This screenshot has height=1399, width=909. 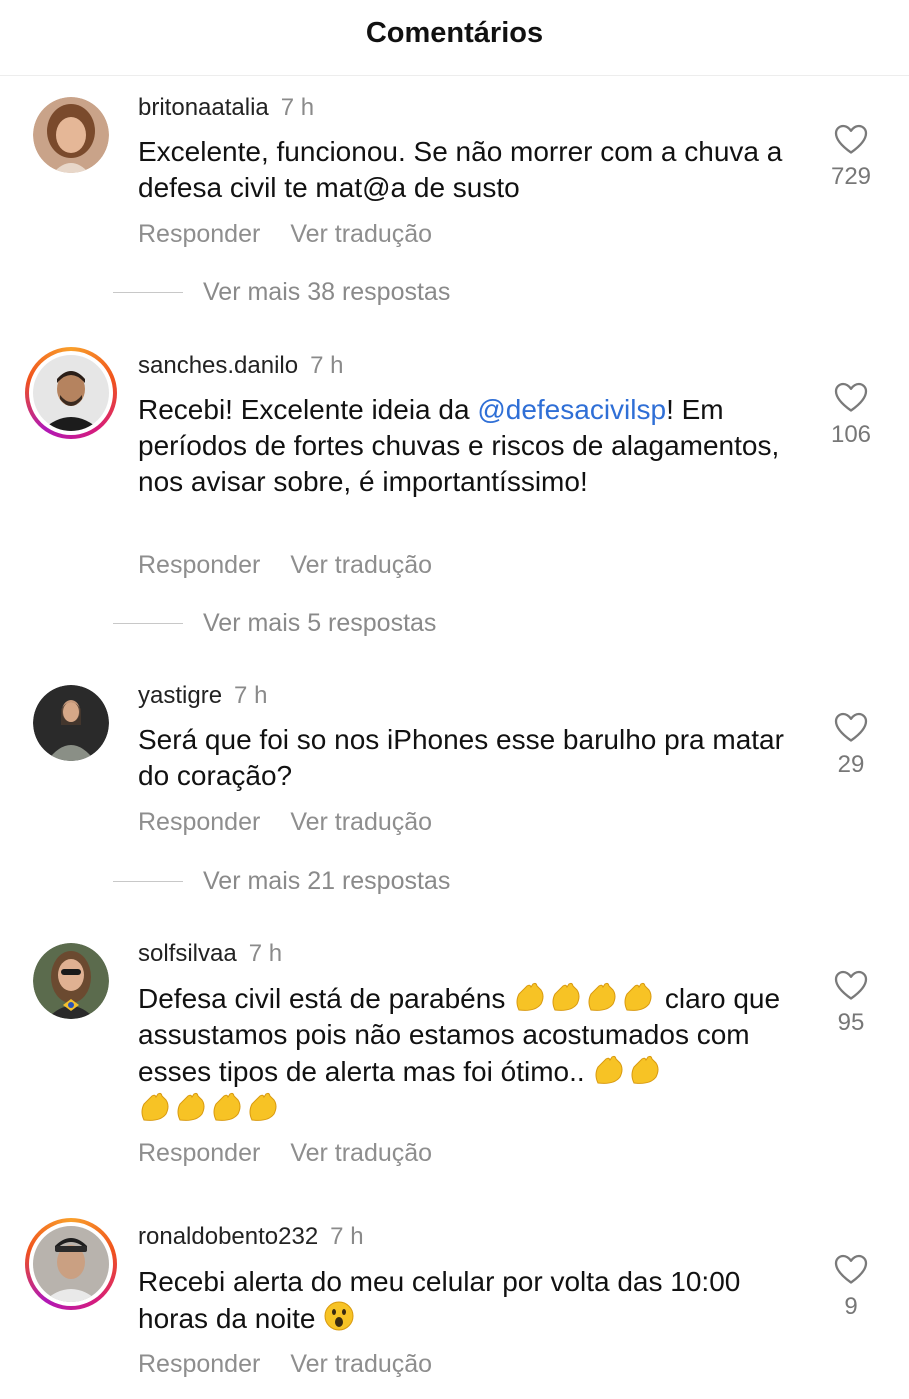 I want to click on like-count: 9, so click(x=851, y=1306).